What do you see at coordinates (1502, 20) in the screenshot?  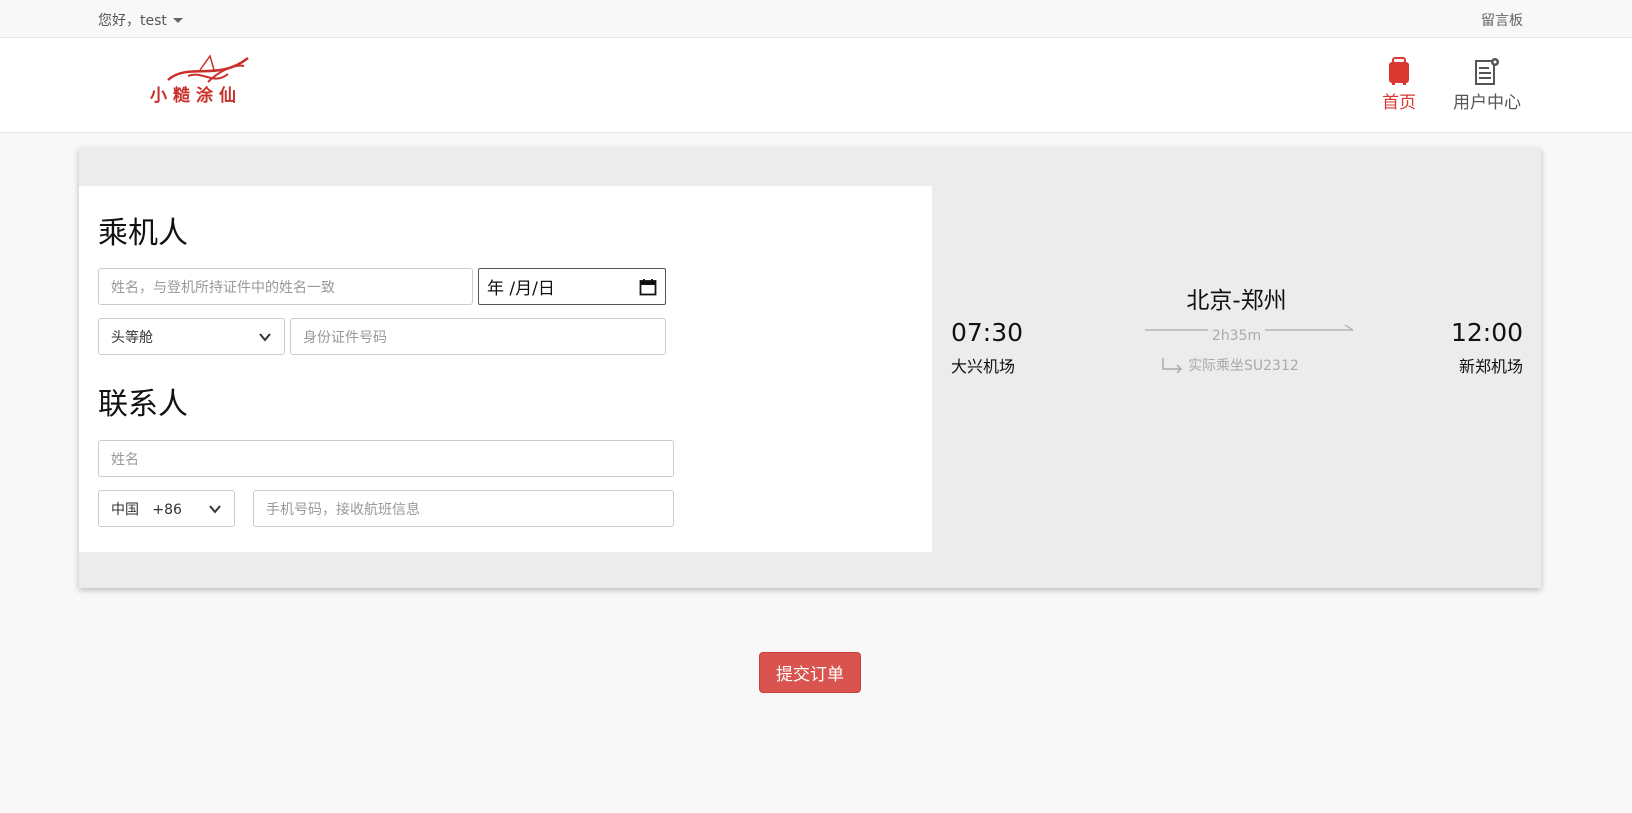 I see `message-board-link: 留言板` at bounding box center [1502, 20].